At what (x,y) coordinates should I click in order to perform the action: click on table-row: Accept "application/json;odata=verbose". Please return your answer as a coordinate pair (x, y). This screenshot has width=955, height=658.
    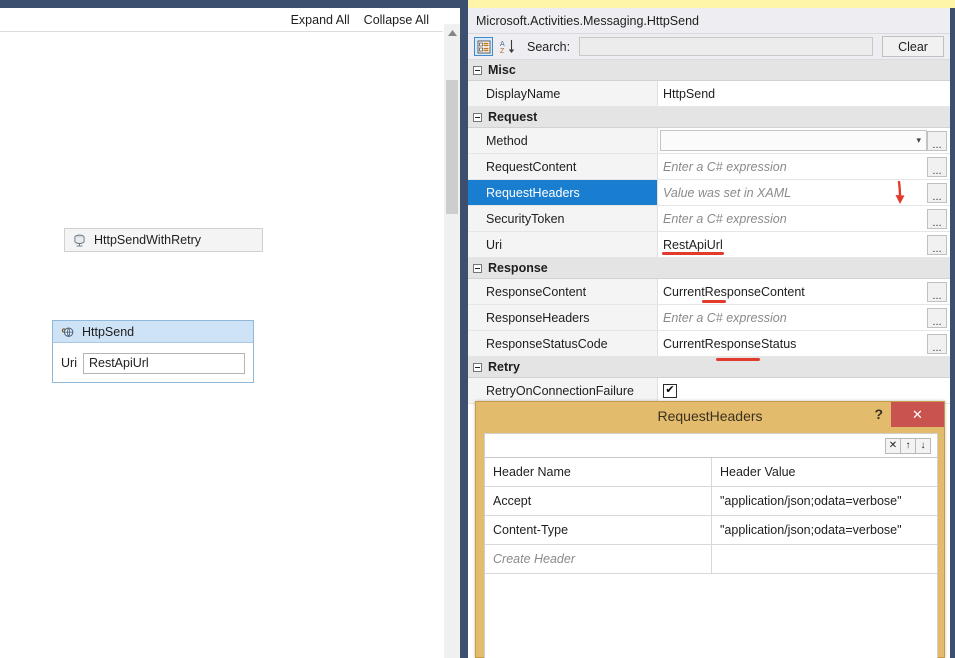
    Looking at the image, I should click on (711, 500).